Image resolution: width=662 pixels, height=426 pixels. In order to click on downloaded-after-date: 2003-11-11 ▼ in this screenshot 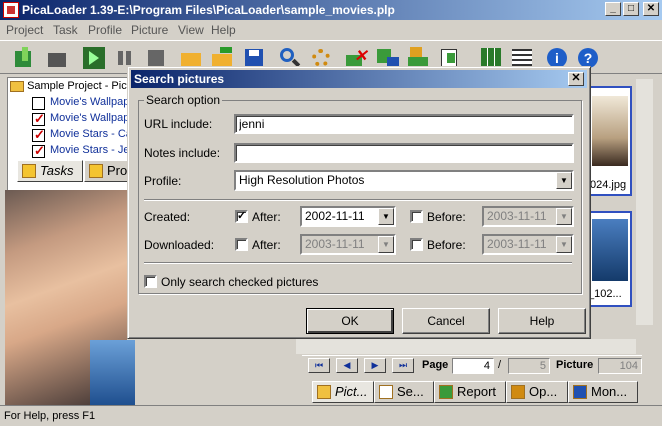, I will do `click(348, 244)`.